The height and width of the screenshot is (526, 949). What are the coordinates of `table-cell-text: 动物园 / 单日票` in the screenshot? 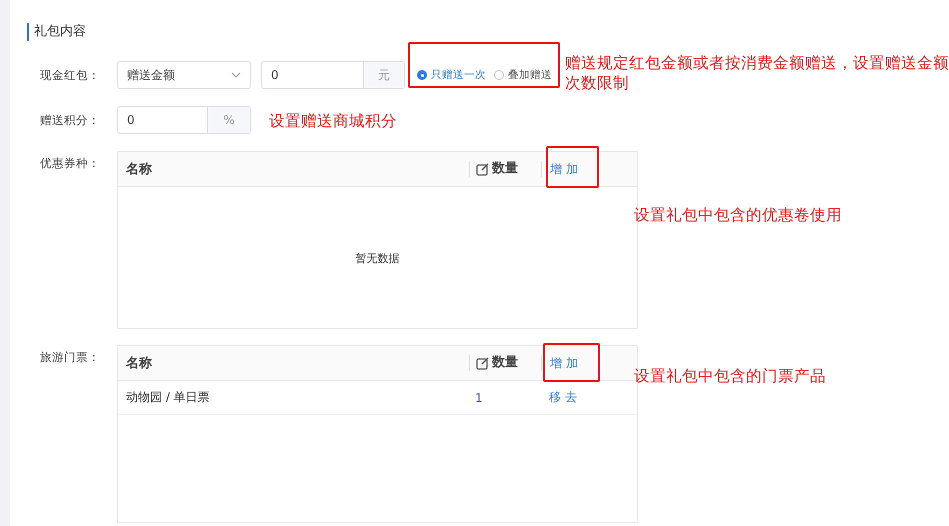 It's located at (168, 397).